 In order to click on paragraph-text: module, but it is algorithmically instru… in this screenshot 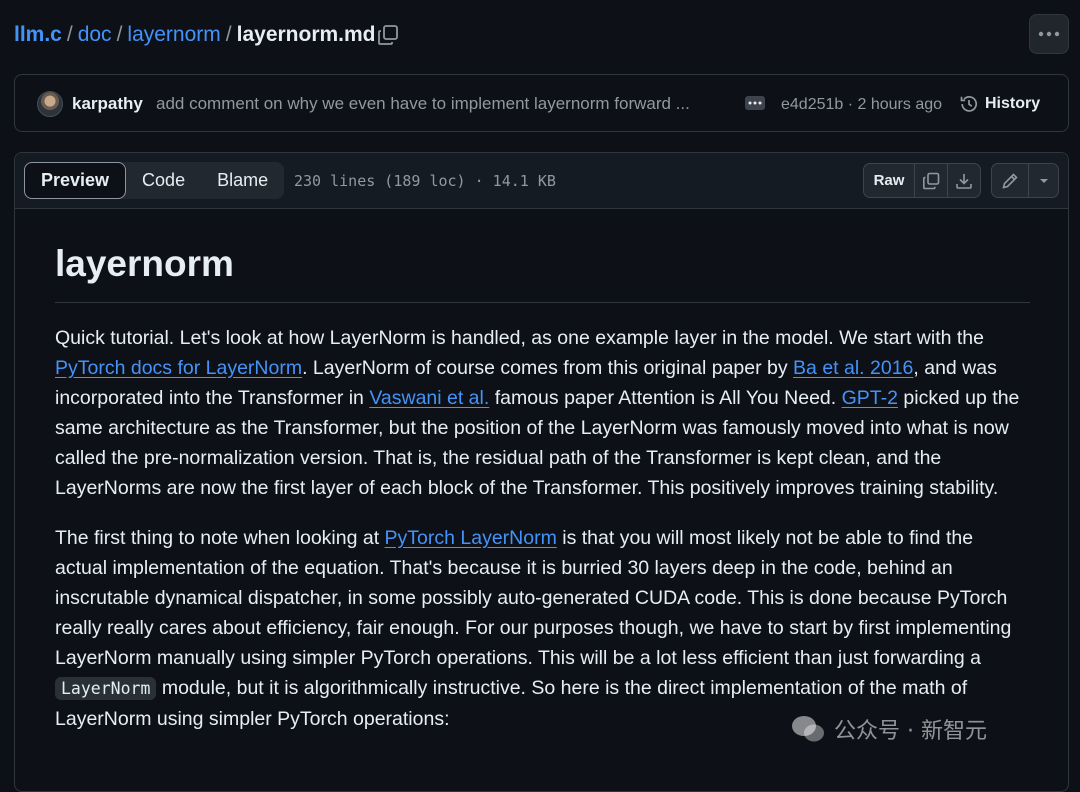, I will do `click(511, 703)`.